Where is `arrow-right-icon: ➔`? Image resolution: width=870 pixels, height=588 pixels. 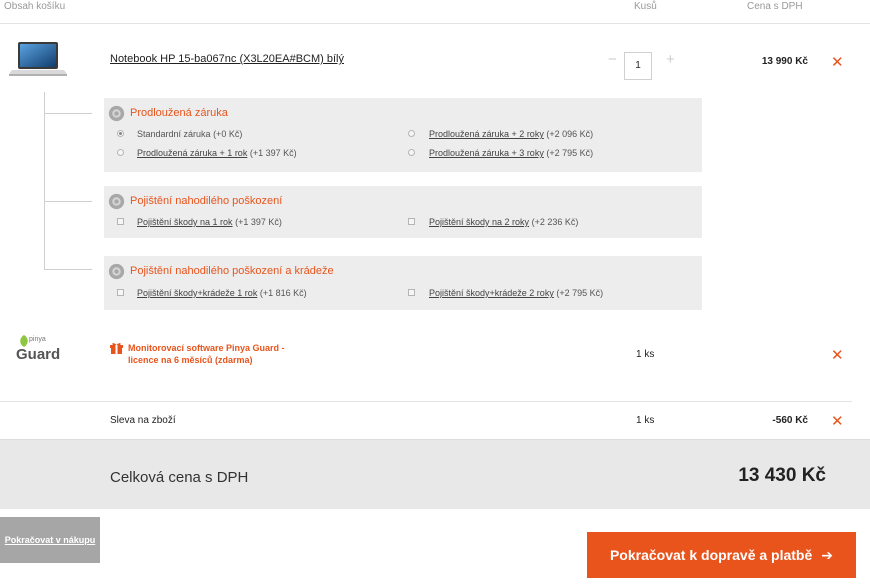
arrow-right-icon: ➔ is located at coordinates (827, 554).